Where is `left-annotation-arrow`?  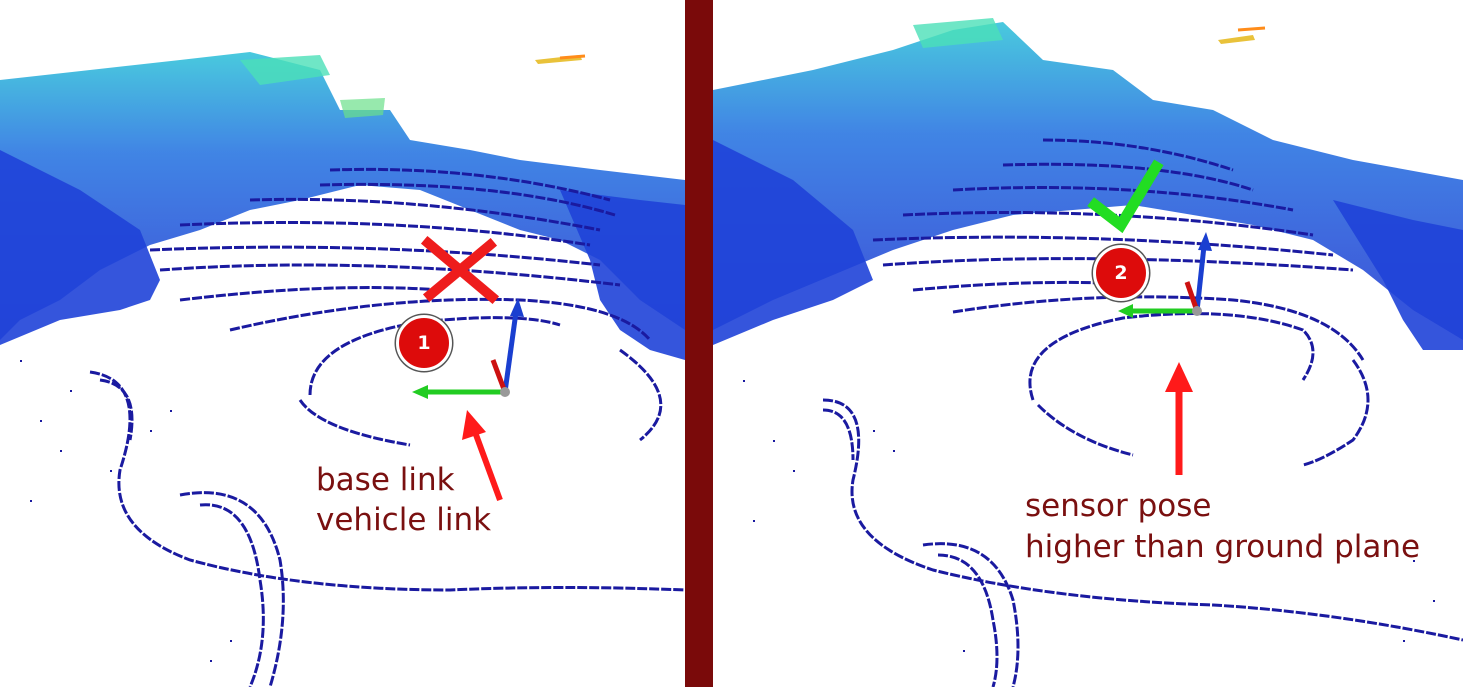 left-annotation-arrow is located at coordinates (482, 456).